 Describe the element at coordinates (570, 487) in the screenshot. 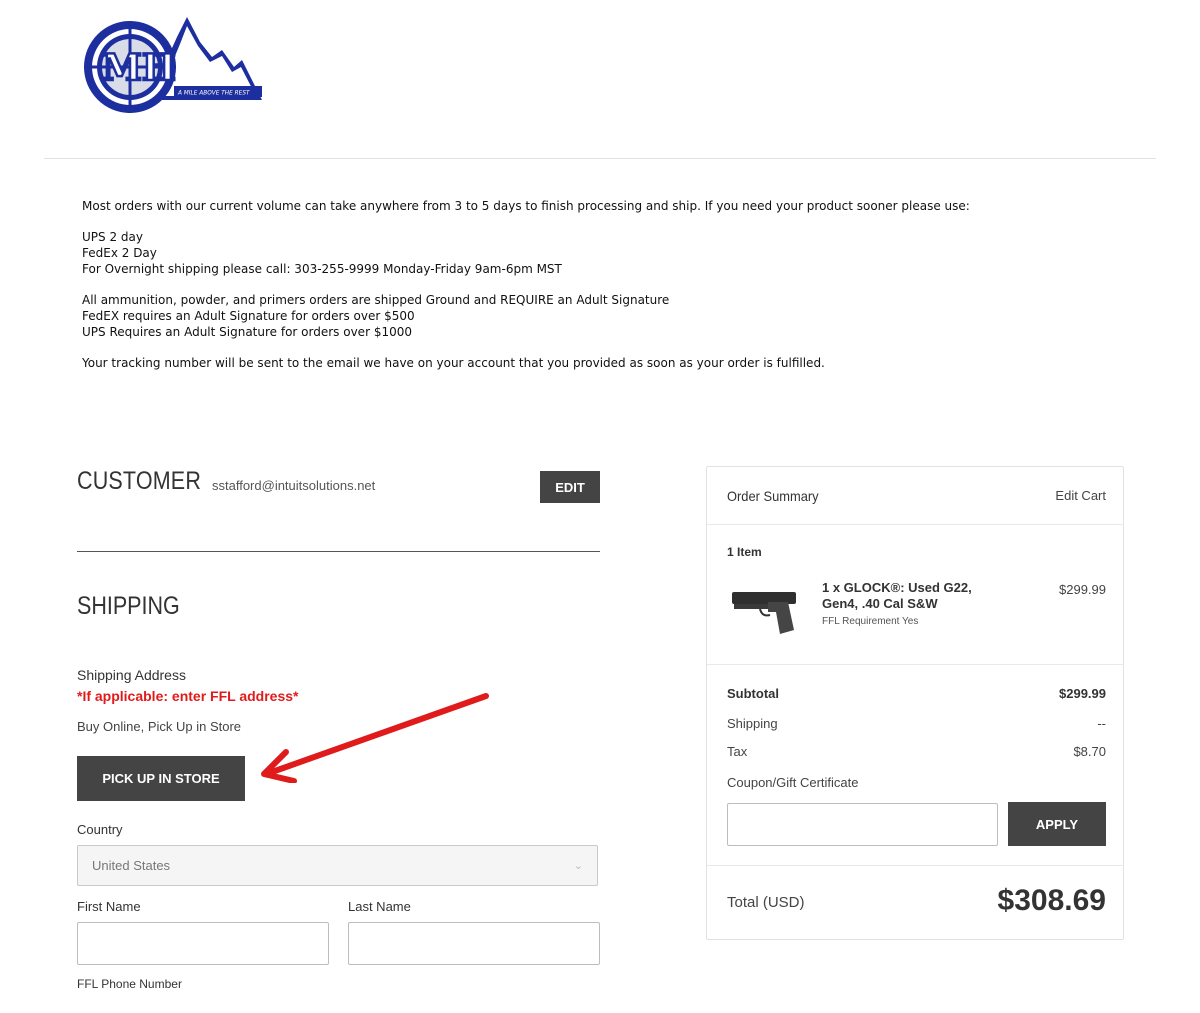

I see `edit-customer-button: EDIT` at that location.